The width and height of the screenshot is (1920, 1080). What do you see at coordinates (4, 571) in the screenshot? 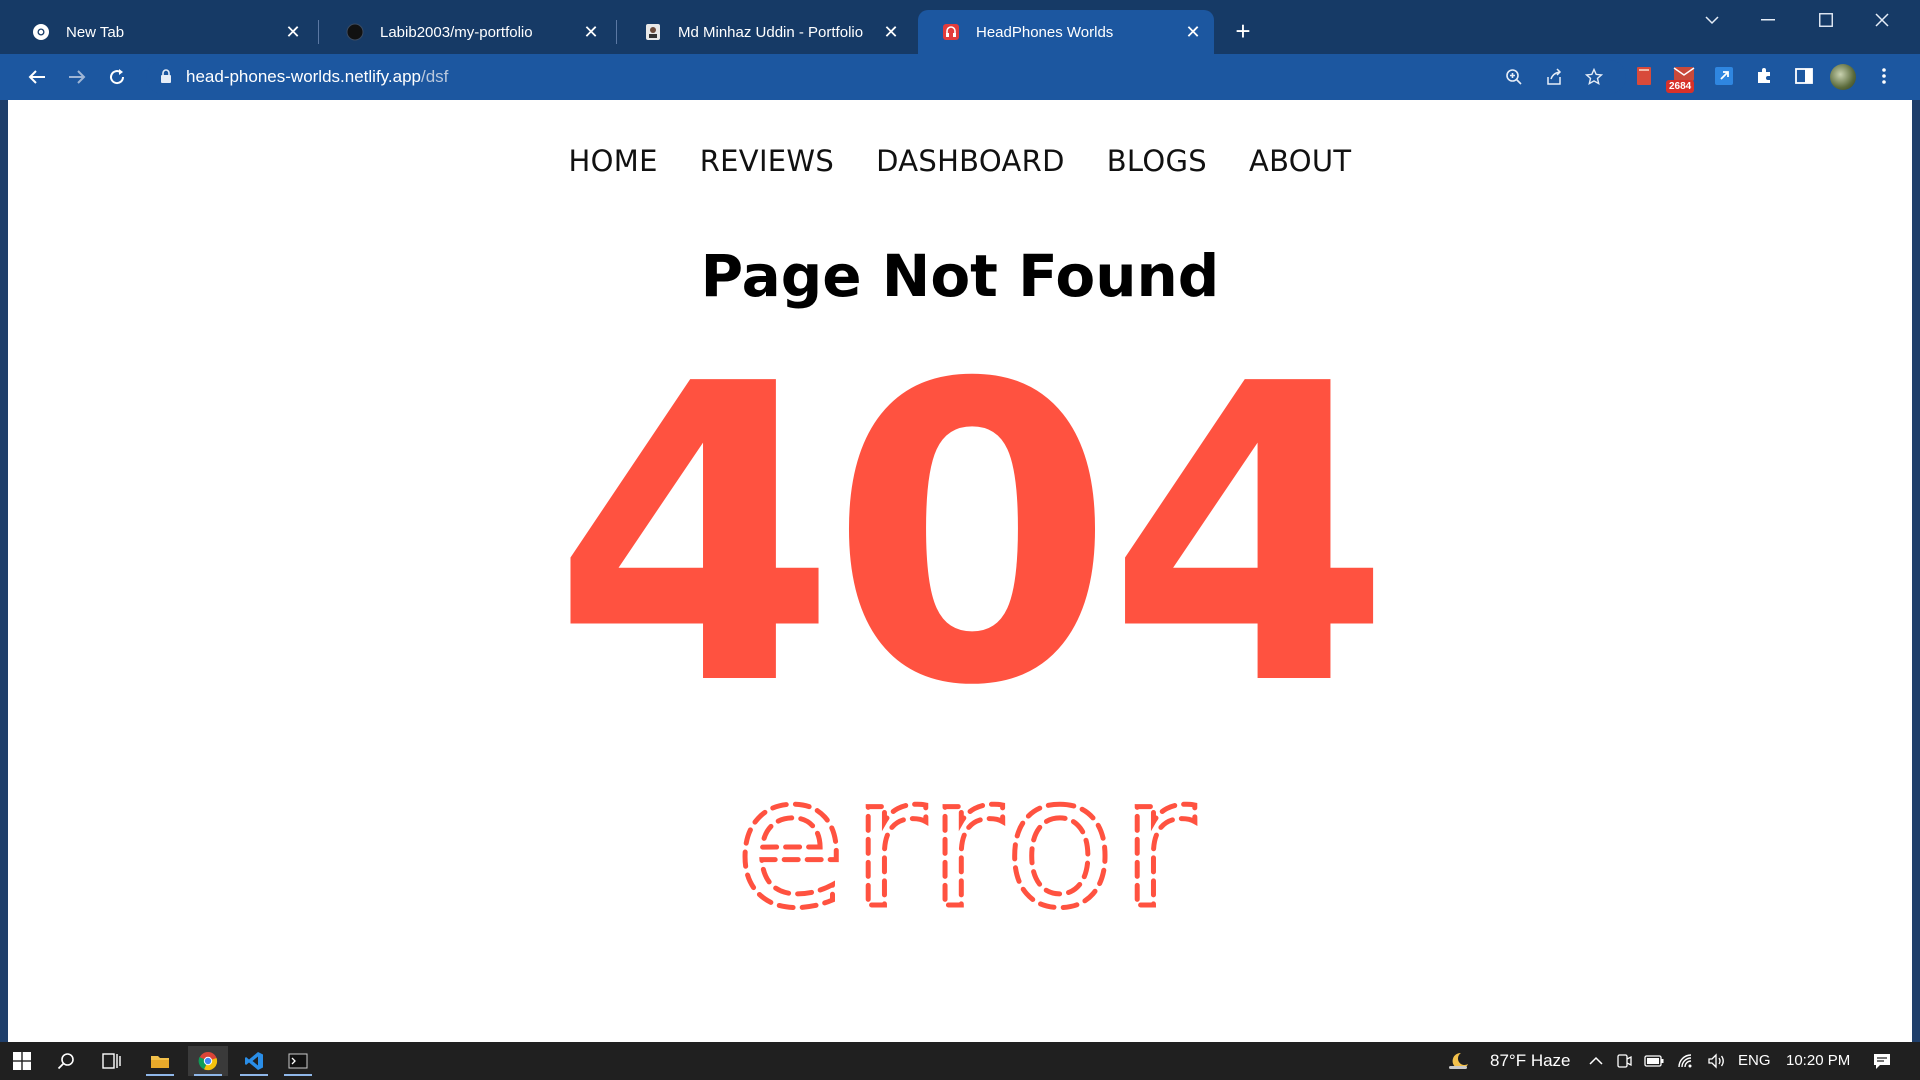
I see `window-left-edge` at bounding box center [4, 571].